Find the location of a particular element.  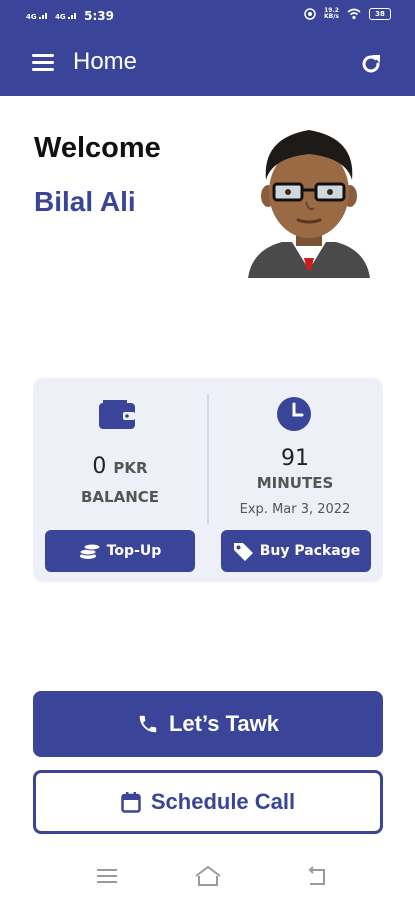

network-speed: 19.2 KB/s is located at coordinates (331, 14).